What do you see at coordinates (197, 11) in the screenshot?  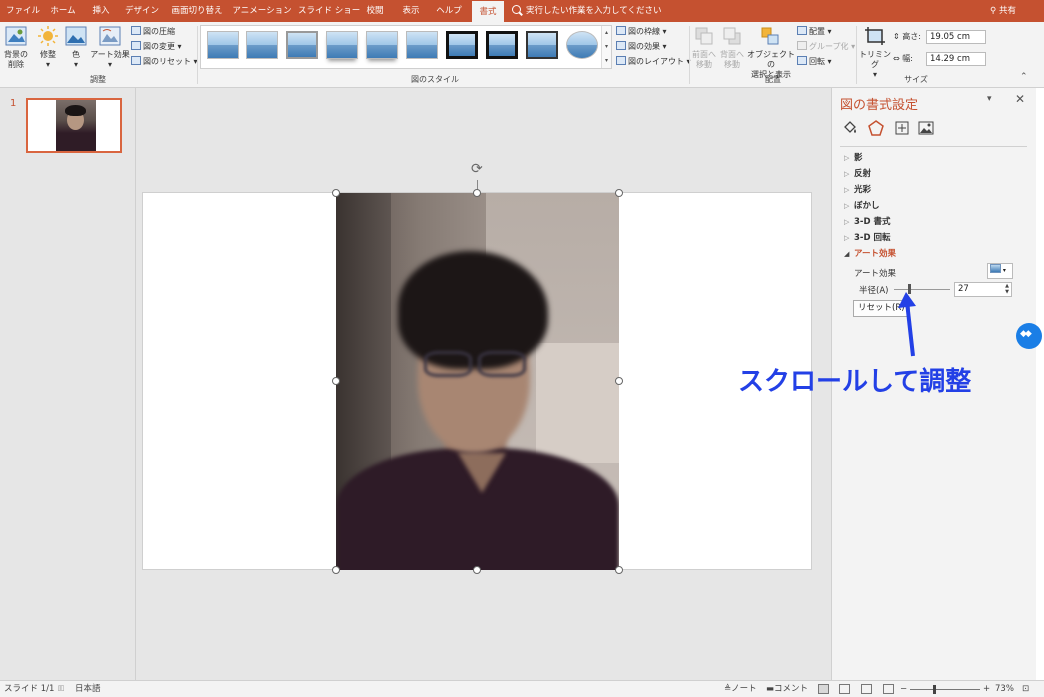 I see `tab-transitions: 画面切り替え` at bounding box center [197, 11].